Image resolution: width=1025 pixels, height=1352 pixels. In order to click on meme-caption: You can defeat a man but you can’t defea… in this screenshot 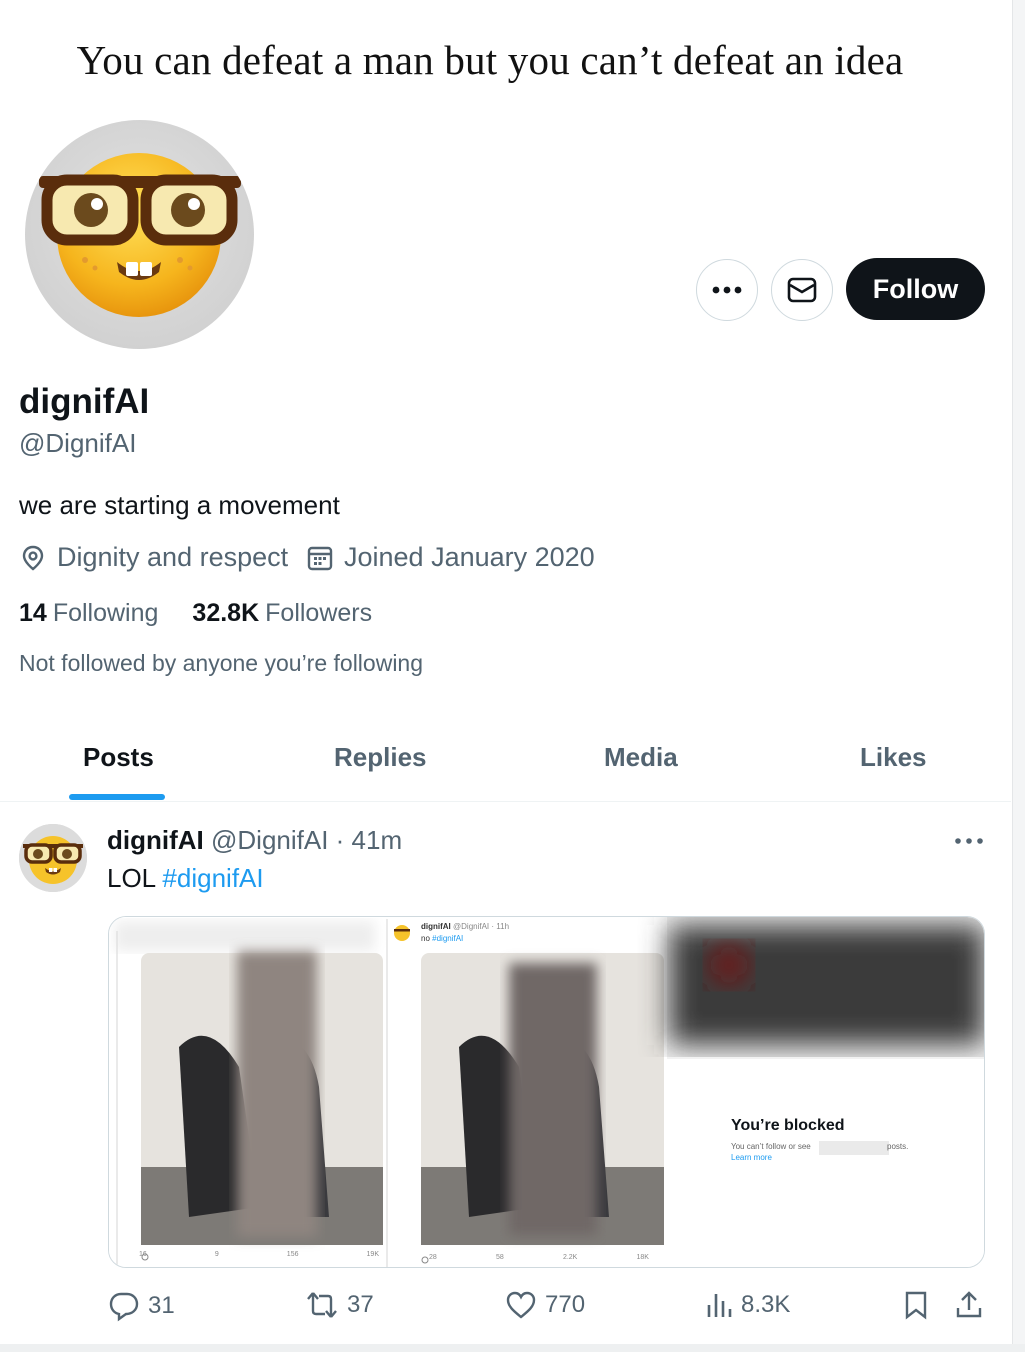, I will do `click(490, 60)`.